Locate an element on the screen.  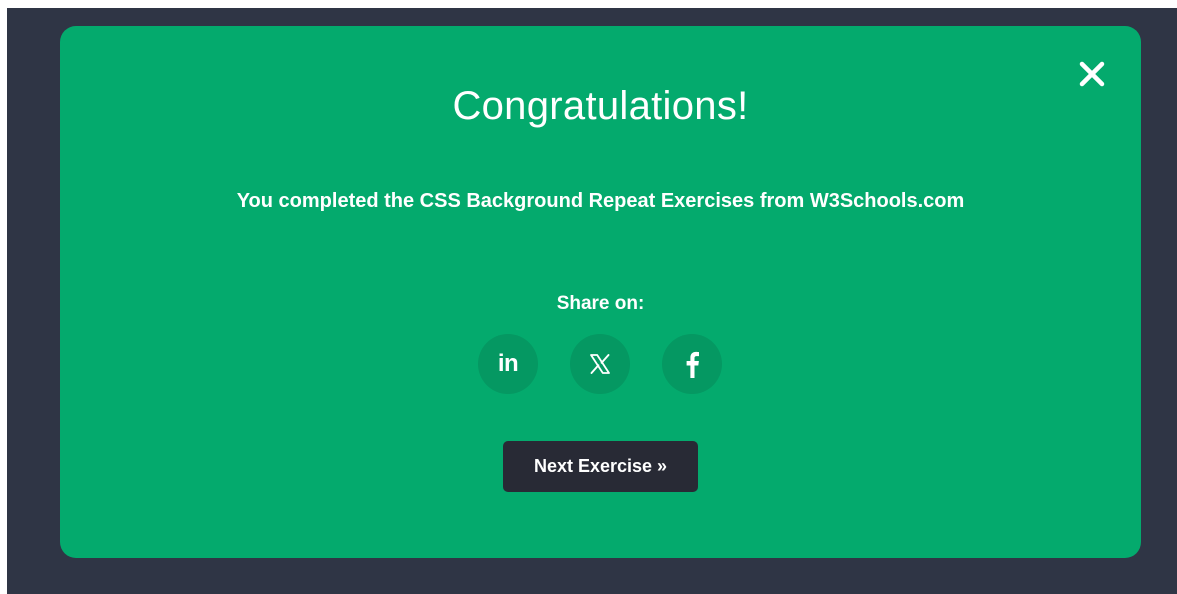
share-facebook-button is located at coordinates (692, 364).